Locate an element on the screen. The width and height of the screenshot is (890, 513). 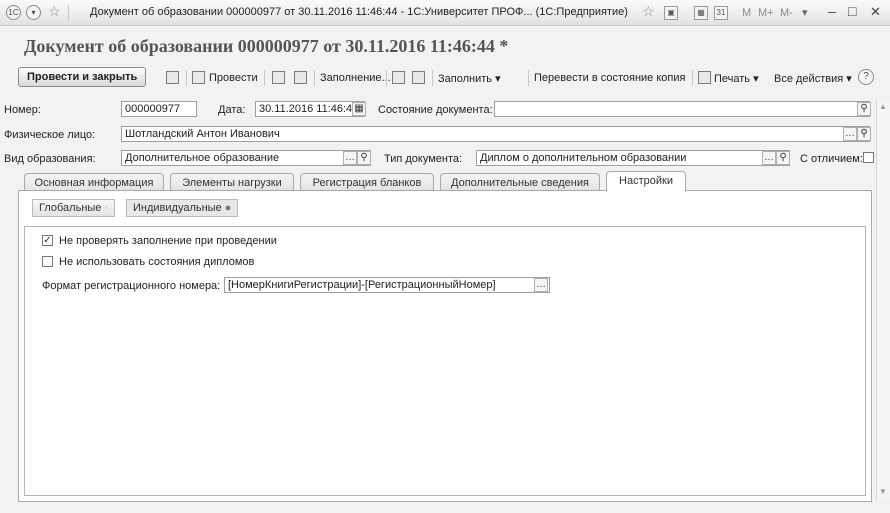
memory-plus-button: M+ is located at coordinates (766, 13).